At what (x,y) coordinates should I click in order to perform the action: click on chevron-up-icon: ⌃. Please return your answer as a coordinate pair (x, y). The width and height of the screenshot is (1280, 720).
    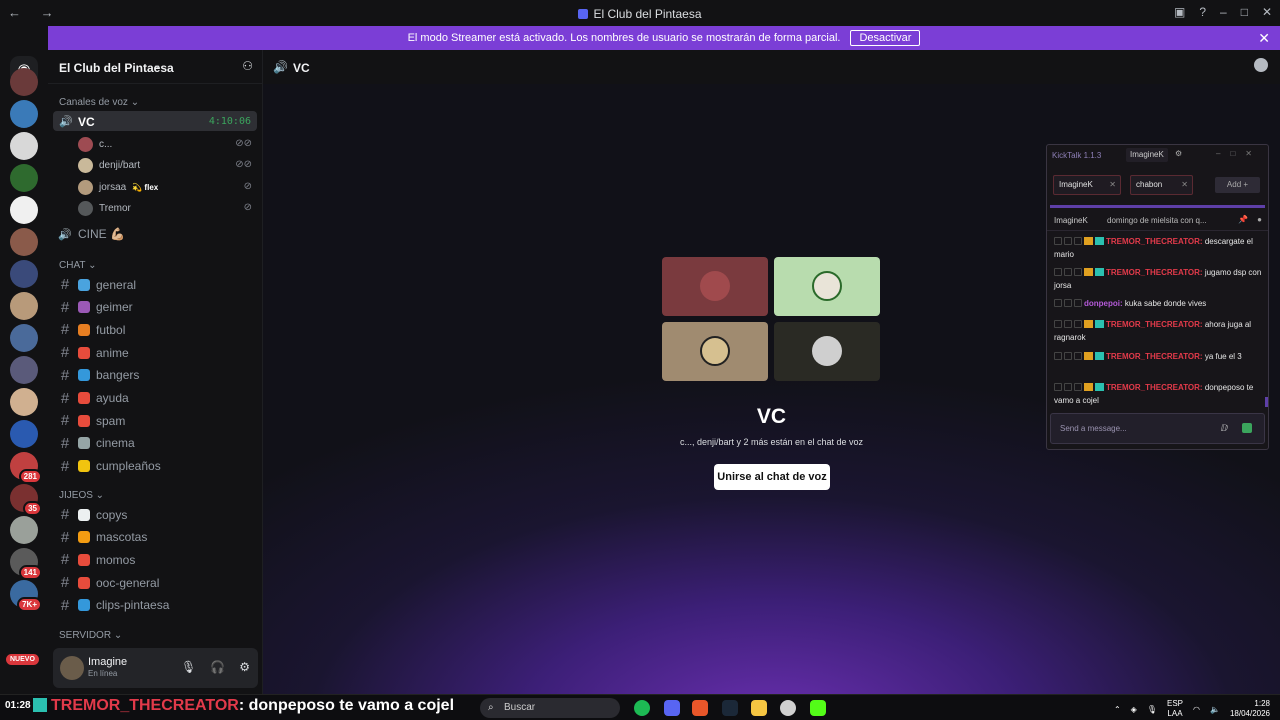
    Looking at the image, I should click on (1117, 709).